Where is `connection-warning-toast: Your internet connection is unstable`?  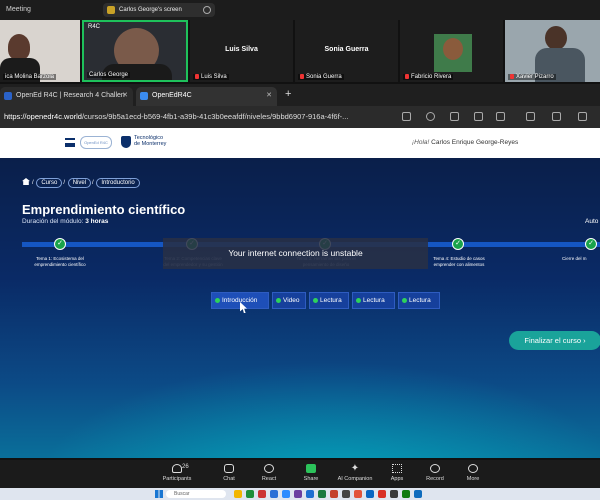 connection-warning-toast: Your internet connection is unstable is located at coordinates (295, 253).